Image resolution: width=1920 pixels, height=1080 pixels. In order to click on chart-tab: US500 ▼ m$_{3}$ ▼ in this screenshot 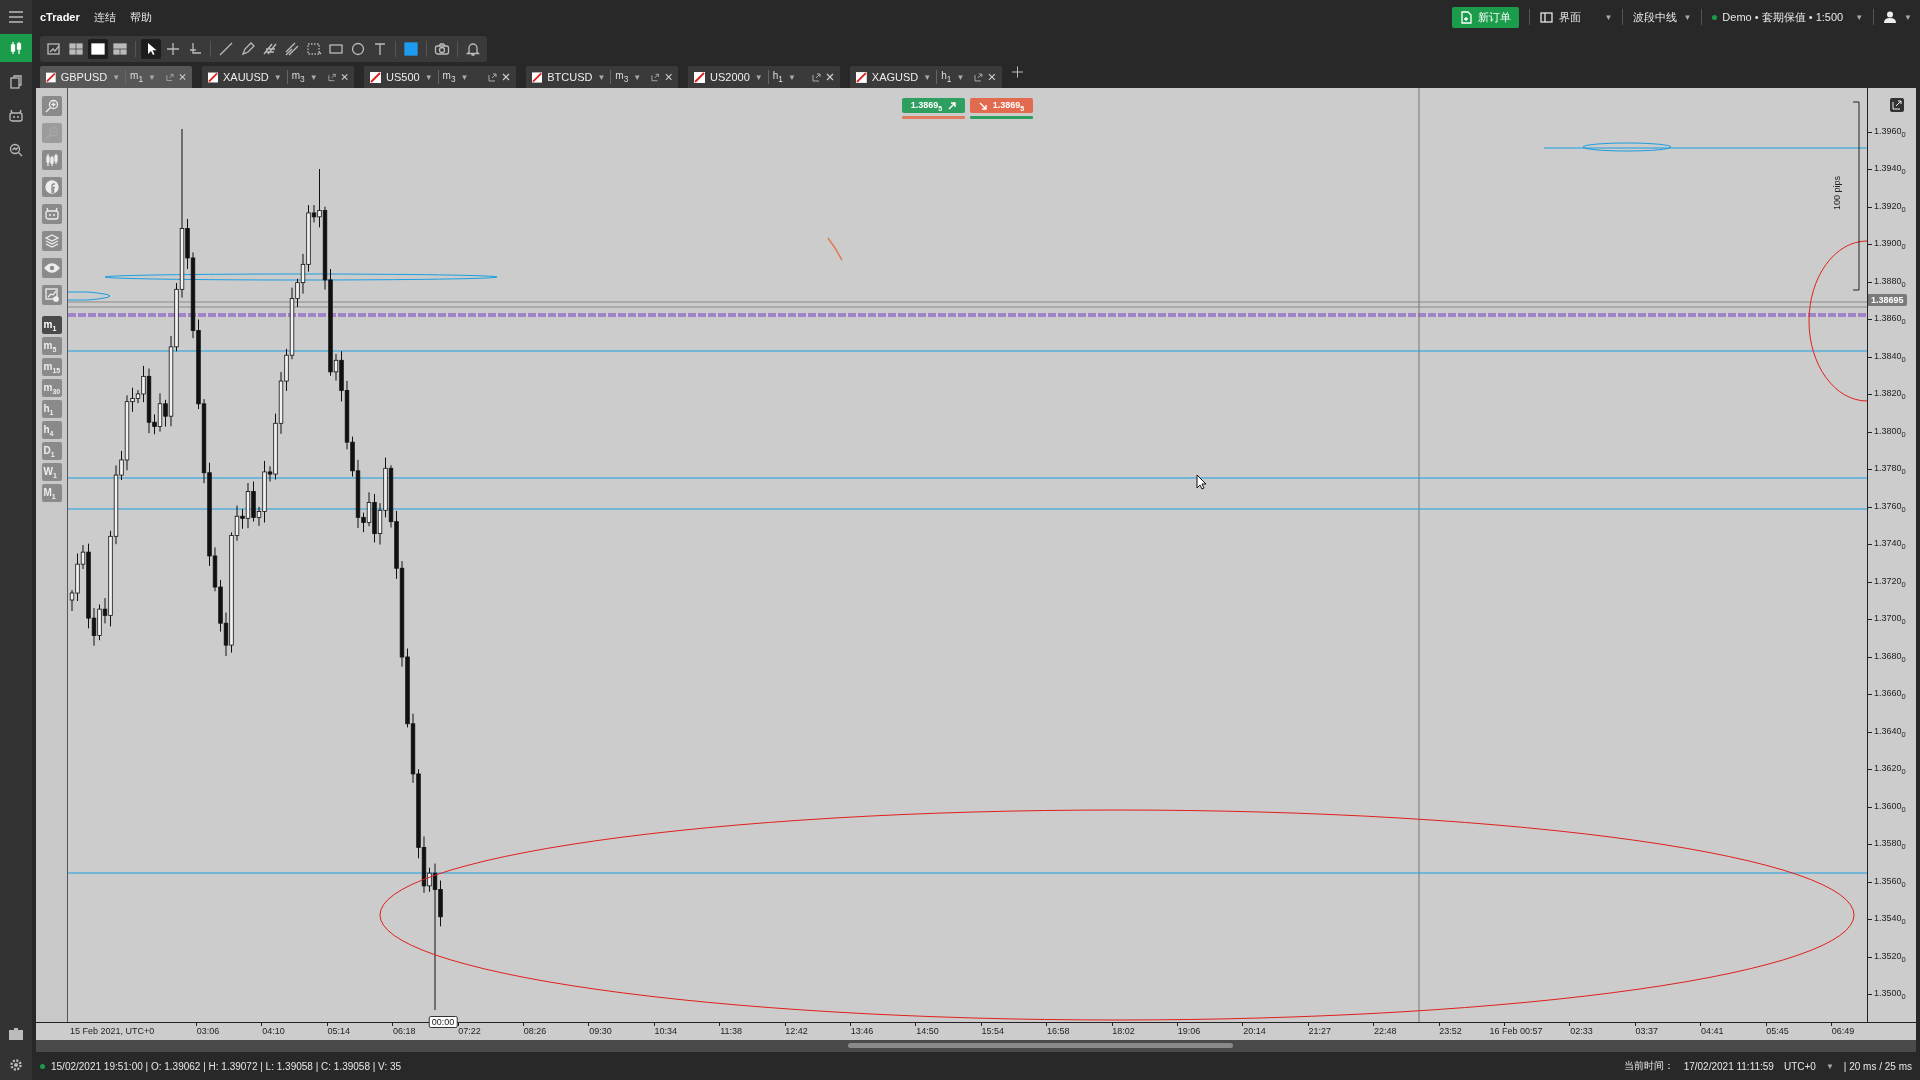, I will do `click(440, 77)`.